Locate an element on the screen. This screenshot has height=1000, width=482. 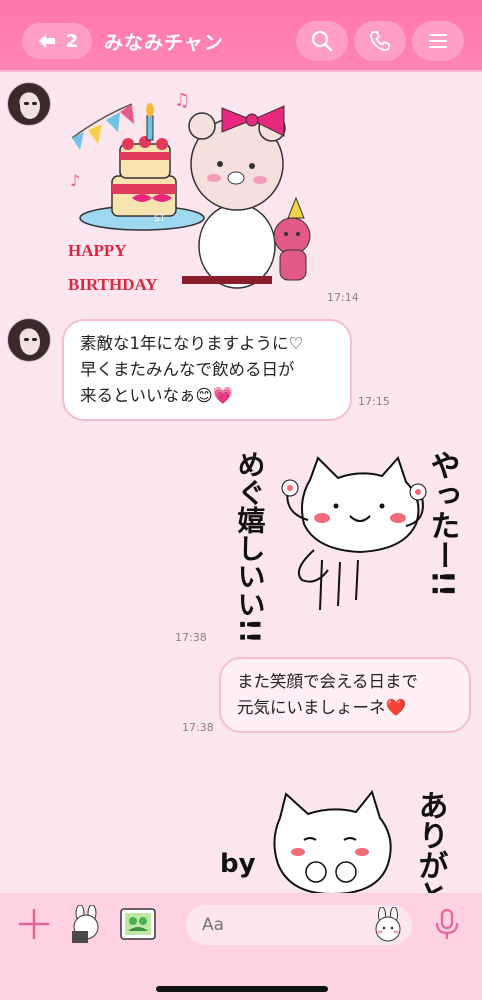
call-button is located at coordinates (380, 41).